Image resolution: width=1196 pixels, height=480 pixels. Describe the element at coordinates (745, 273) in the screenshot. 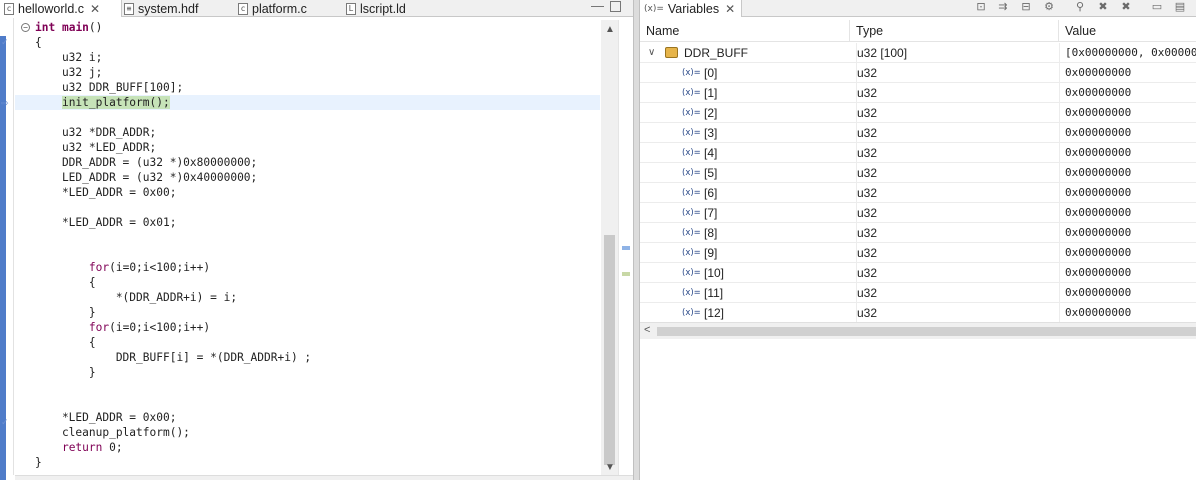

I see `variable-name-cell: (x)= [10]` at that location.